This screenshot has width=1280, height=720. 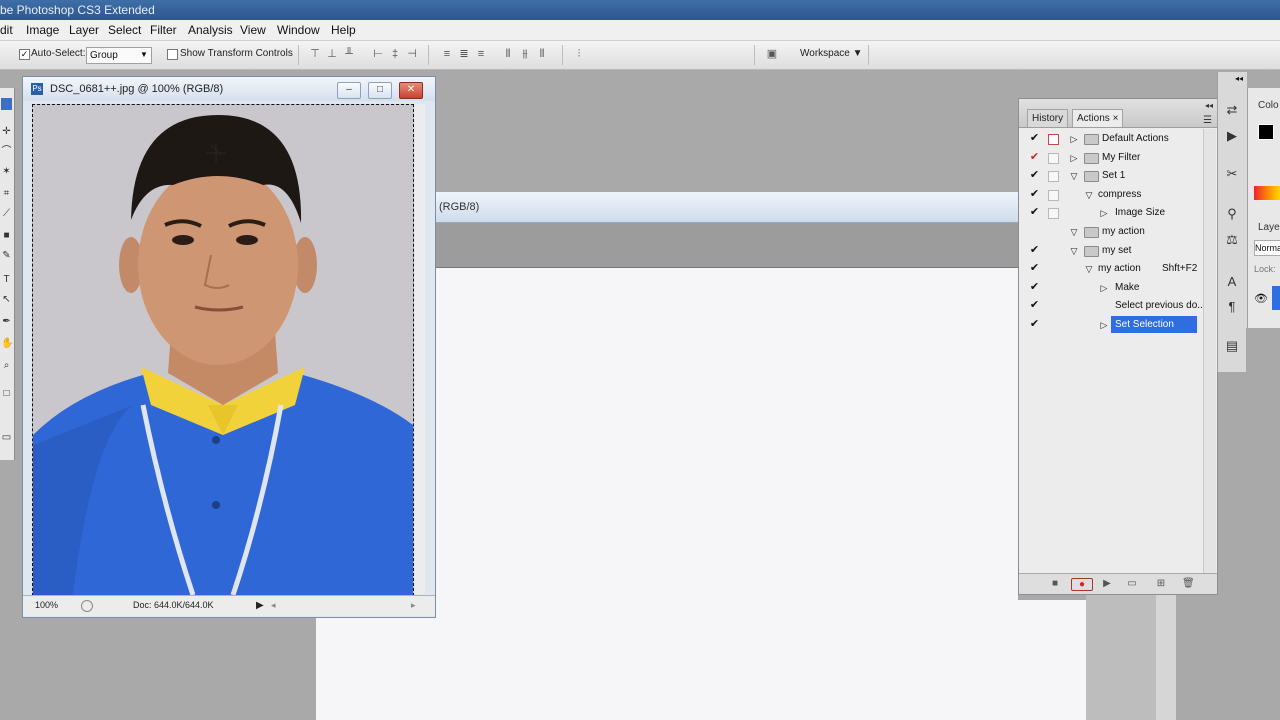 What do you see at coordinates (172, 54) in the screenshot?
I see `show-transform-checkbox` at bounding box center [172, 54].